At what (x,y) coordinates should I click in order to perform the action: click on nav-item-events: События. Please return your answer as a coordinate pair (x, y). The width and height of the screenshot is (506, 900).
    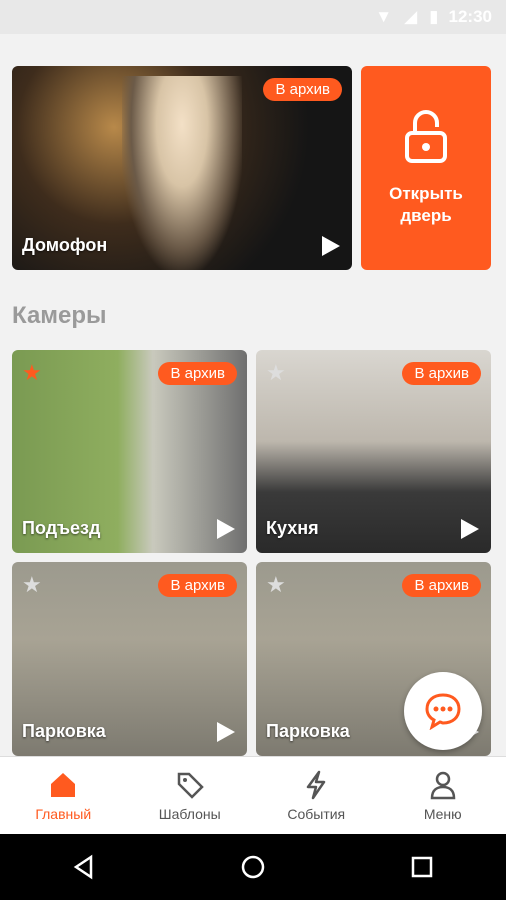
    Looking at the image, I should click on (316, 795).